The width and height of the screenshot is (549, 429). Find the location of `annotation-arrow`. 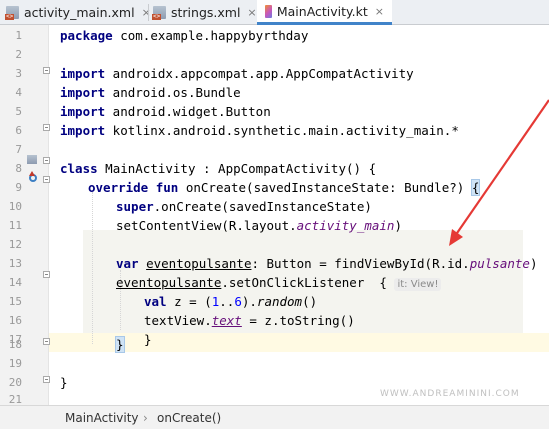

annotation-arrow is located at coordinates (499, 172).